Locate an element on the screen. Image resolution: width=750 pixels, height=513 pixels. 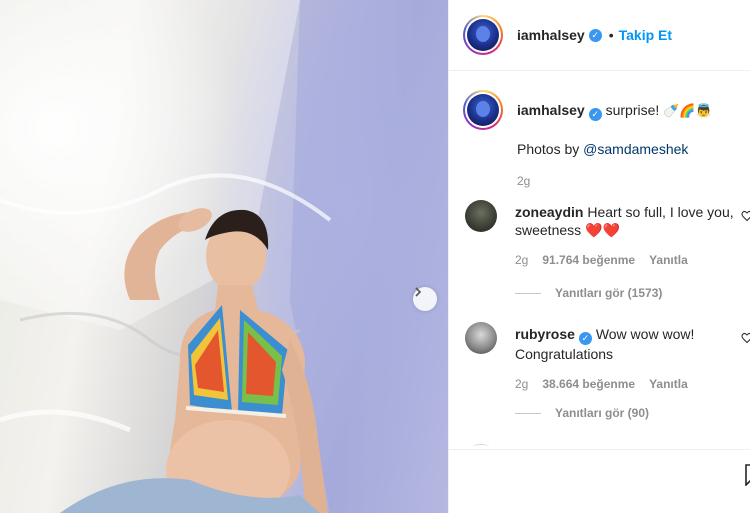
view-replies-label: Yanıtları gör (1573) is located at coordinates (609, 293).